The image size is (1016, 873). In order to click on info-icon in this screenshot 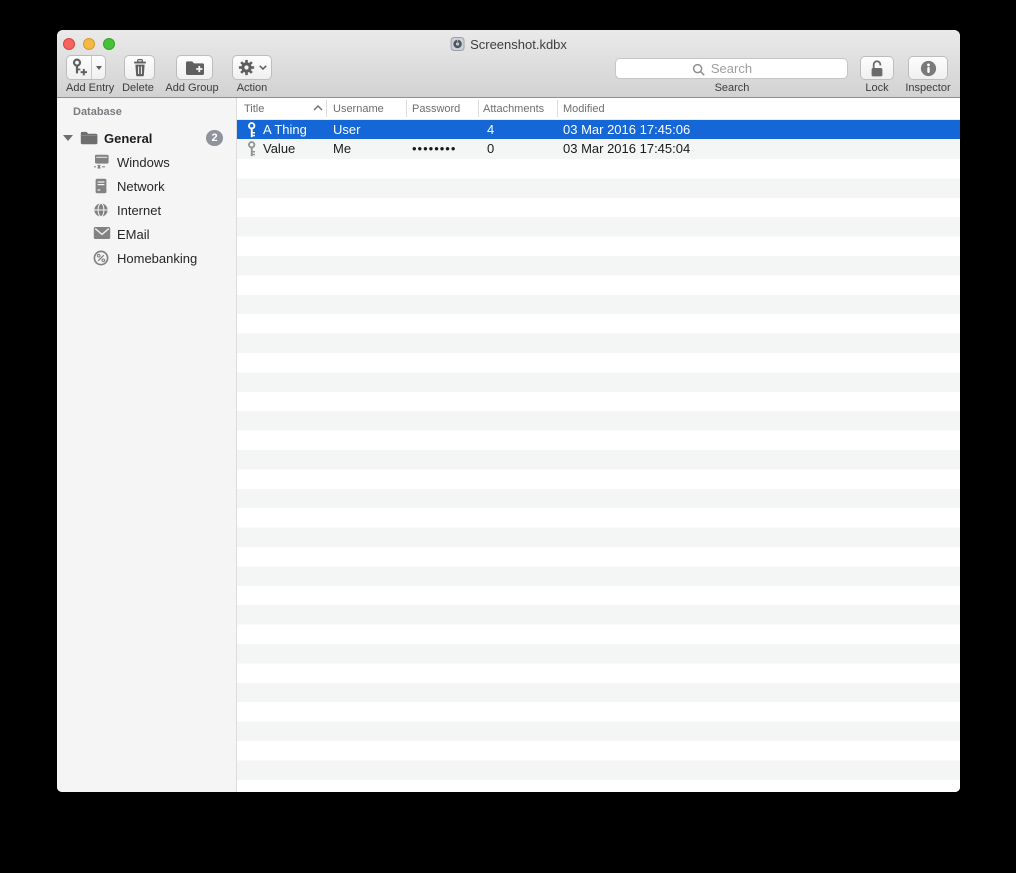, I will do `click(928, 68)`.